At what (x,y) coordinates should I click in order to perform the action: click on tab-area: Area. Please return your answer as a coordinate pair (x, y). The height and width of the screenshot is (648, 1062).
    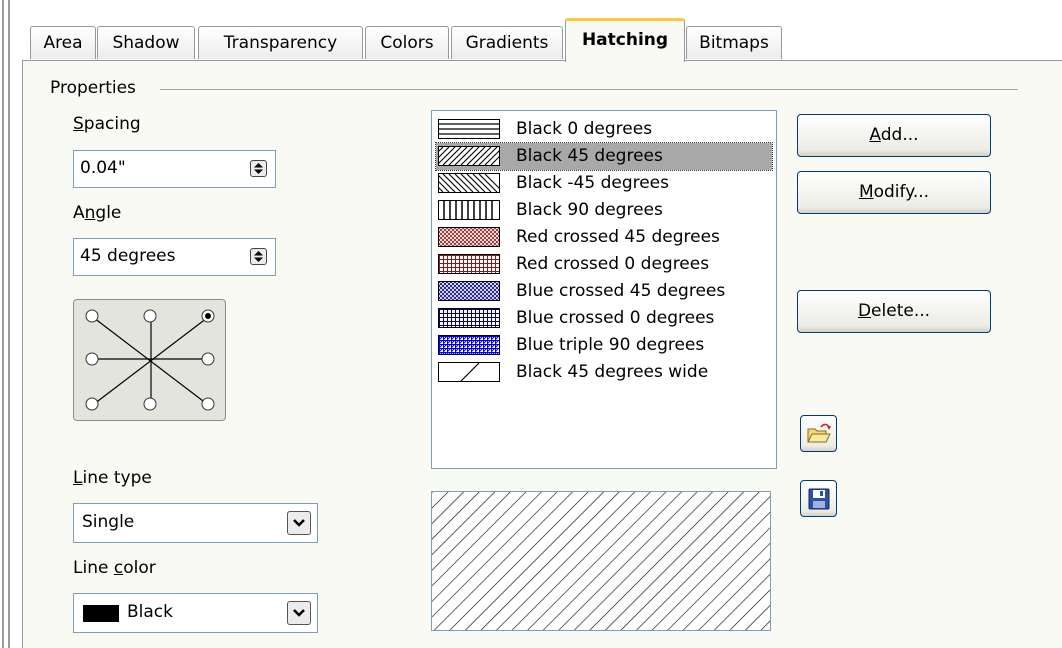
    Looking at the image, I should click on (63, 42).